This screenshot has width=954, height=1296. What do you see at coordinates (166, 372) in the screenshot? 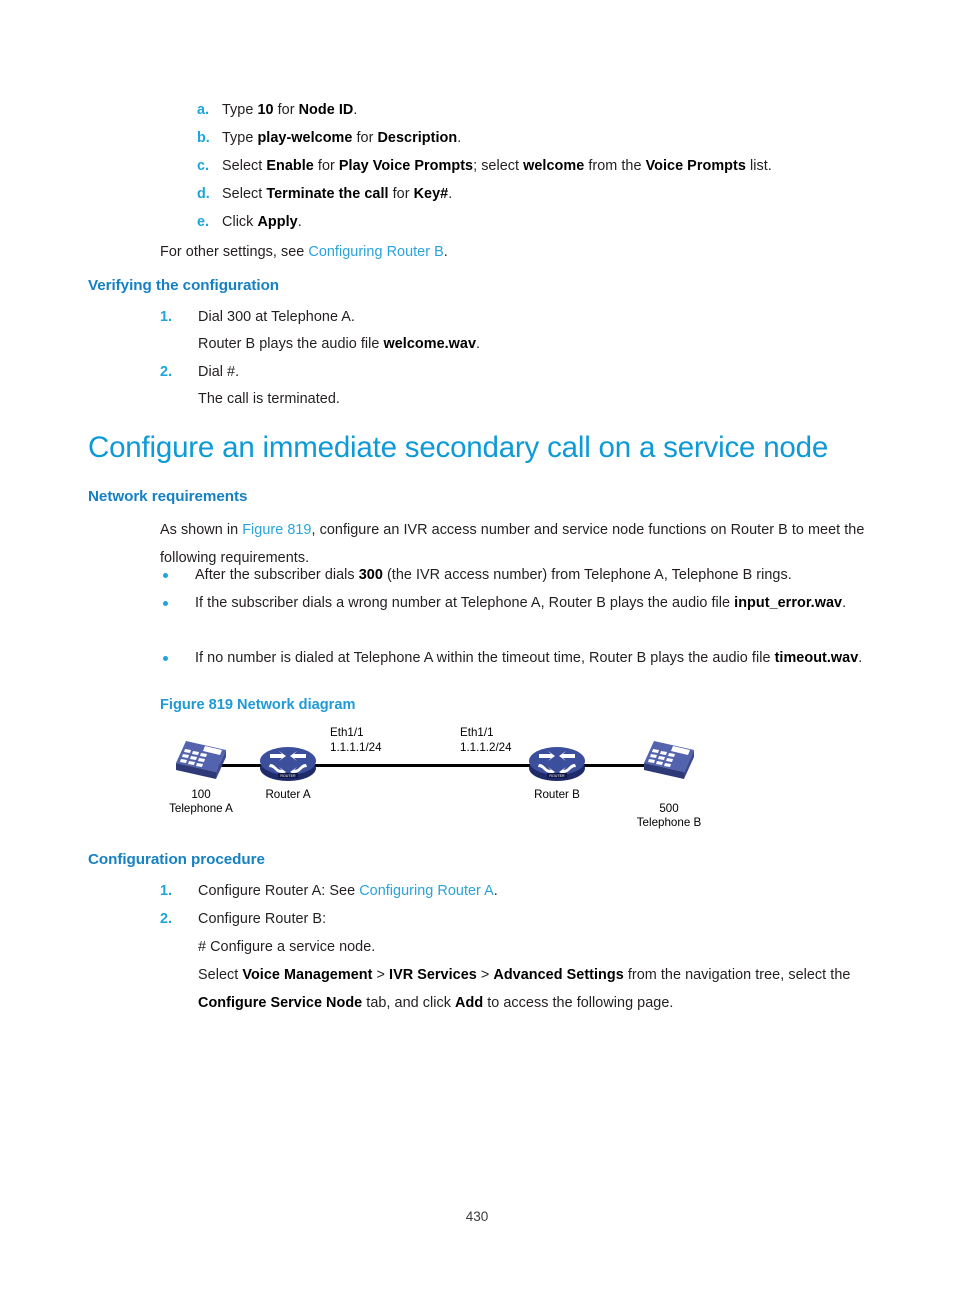
I see `verify-marker-2: 2.` at bounding box center [166, 372].